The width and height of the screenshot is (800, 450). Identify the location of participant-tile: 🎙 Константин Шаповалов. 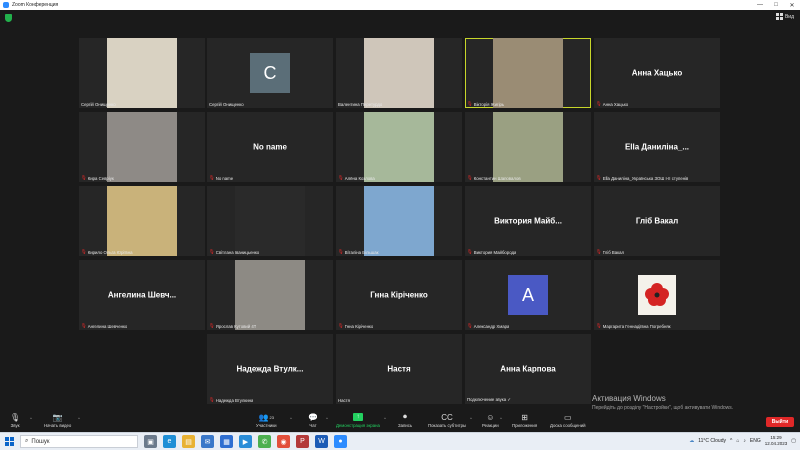
(528, 147).